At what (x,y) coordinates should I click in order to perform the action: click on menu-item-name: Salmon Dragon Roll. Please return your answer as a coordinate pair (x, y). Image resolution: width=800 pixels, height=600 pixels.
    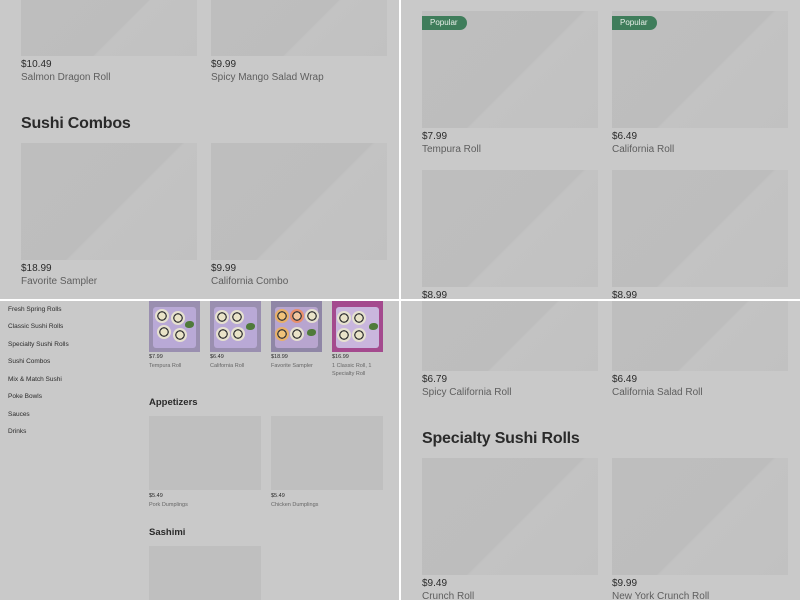
    Looking at the image, I should click on (66, 77).